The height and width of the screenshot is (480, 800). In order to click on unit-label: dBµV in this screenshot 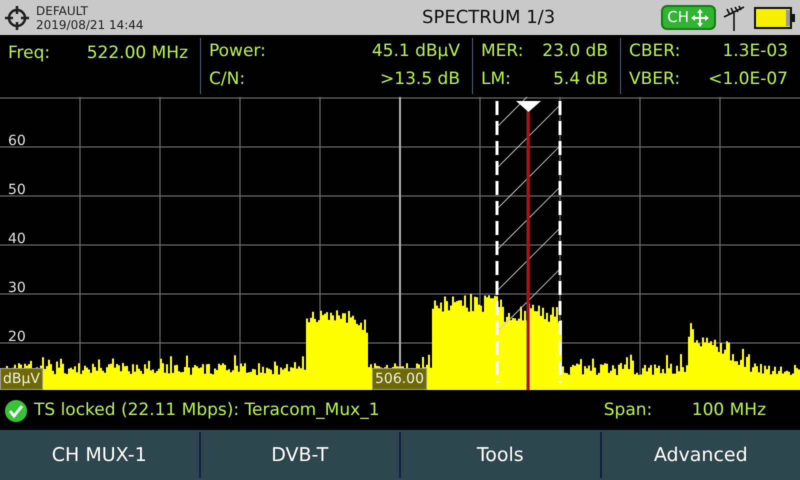, I will do `click(21, 379)`.